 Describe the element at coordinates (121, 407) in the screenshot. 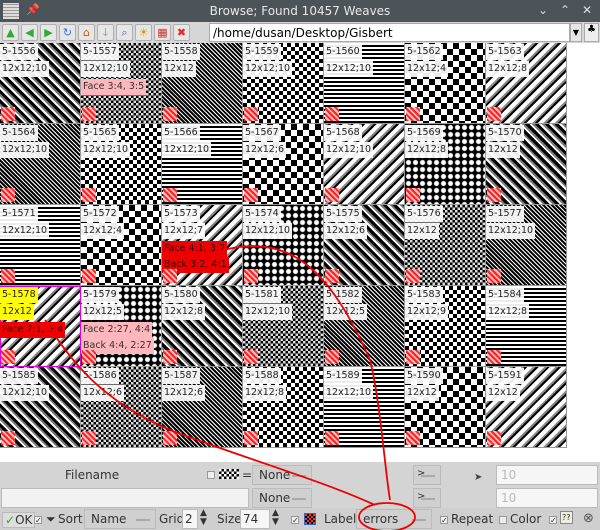

I see `weave-cell: 5-1586 12x12;6` at that location.